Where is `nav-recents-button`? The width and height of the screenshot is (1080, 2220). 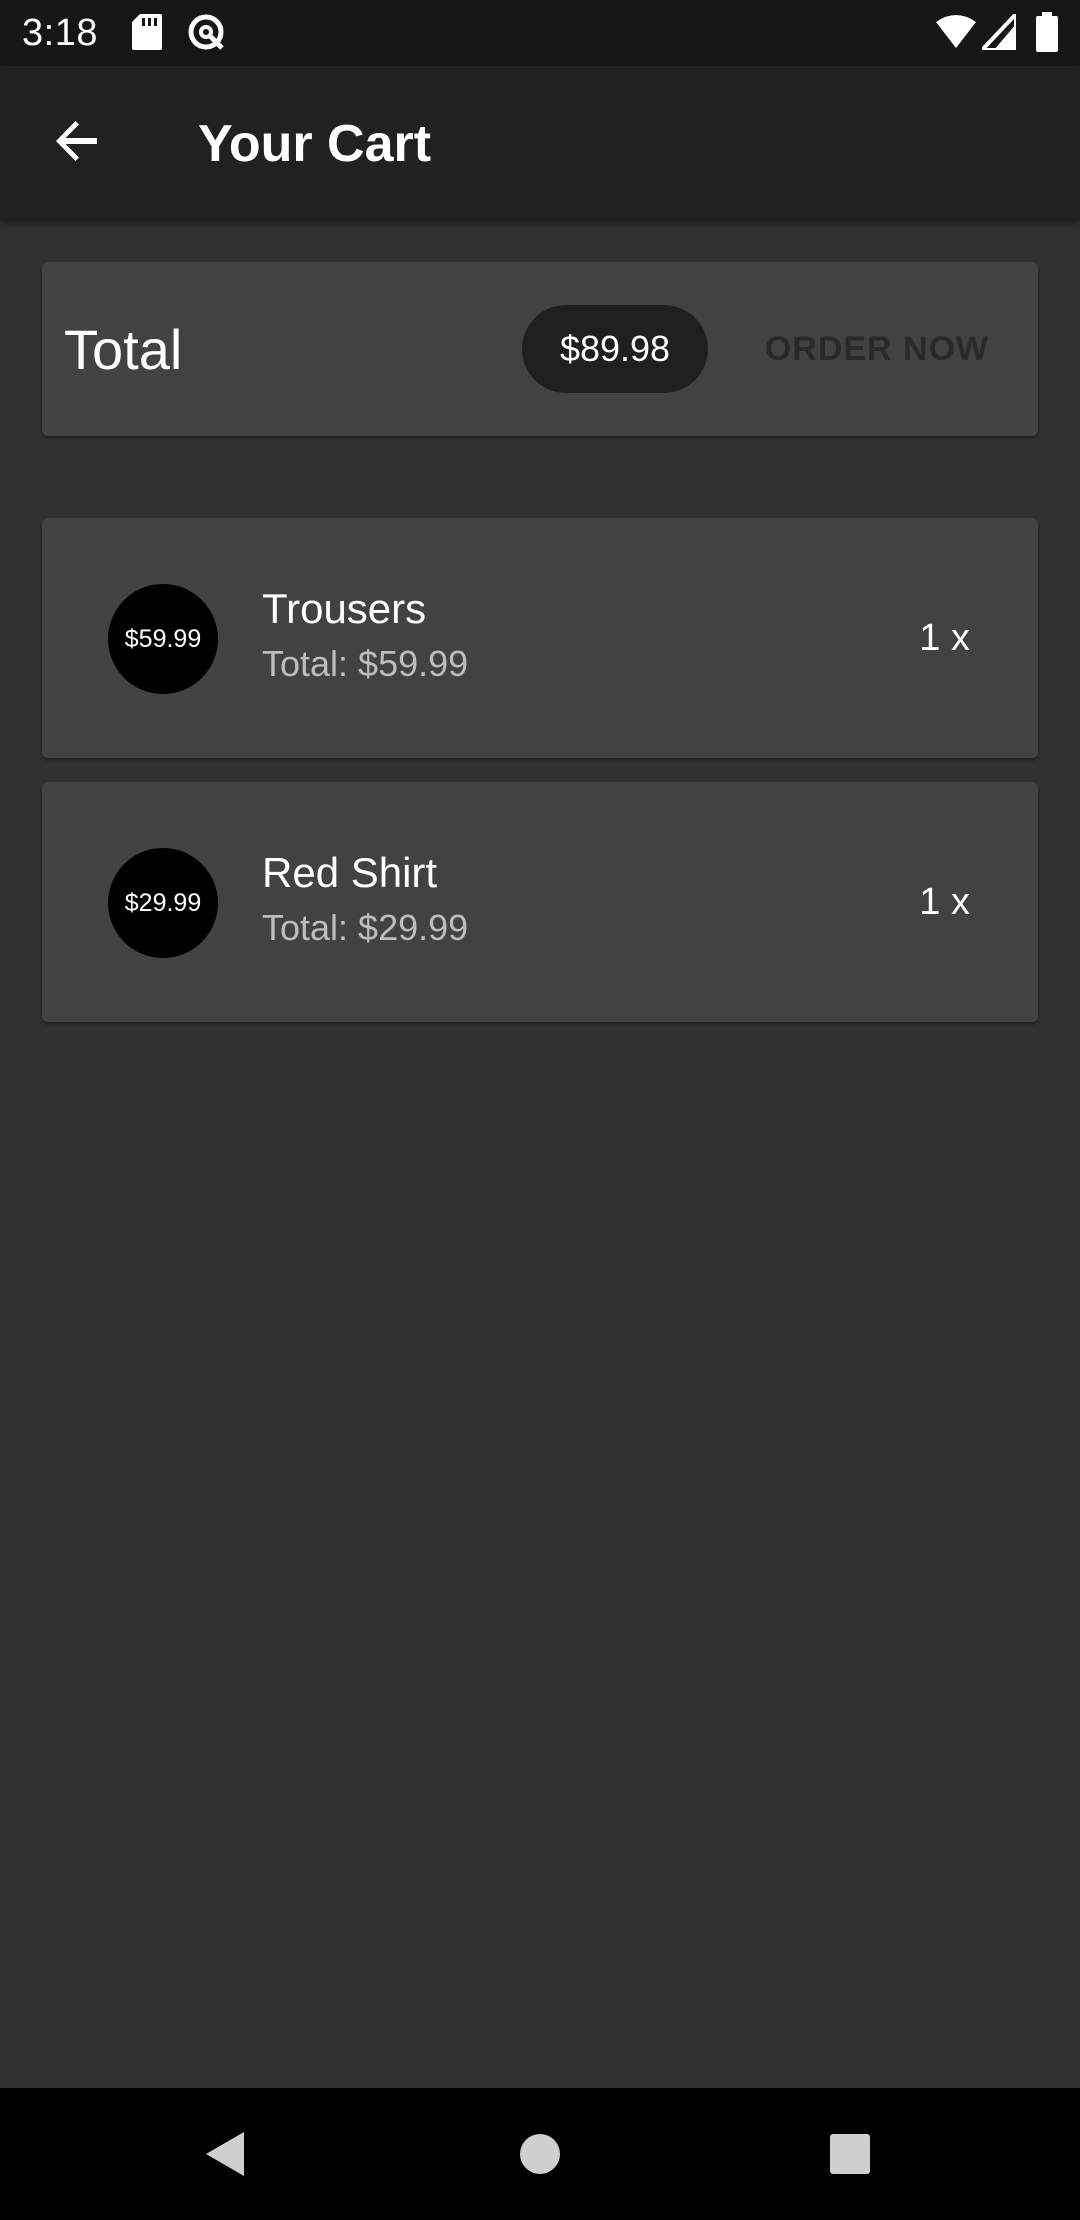
nav-recents-button is located at coordinates (850, 2156).